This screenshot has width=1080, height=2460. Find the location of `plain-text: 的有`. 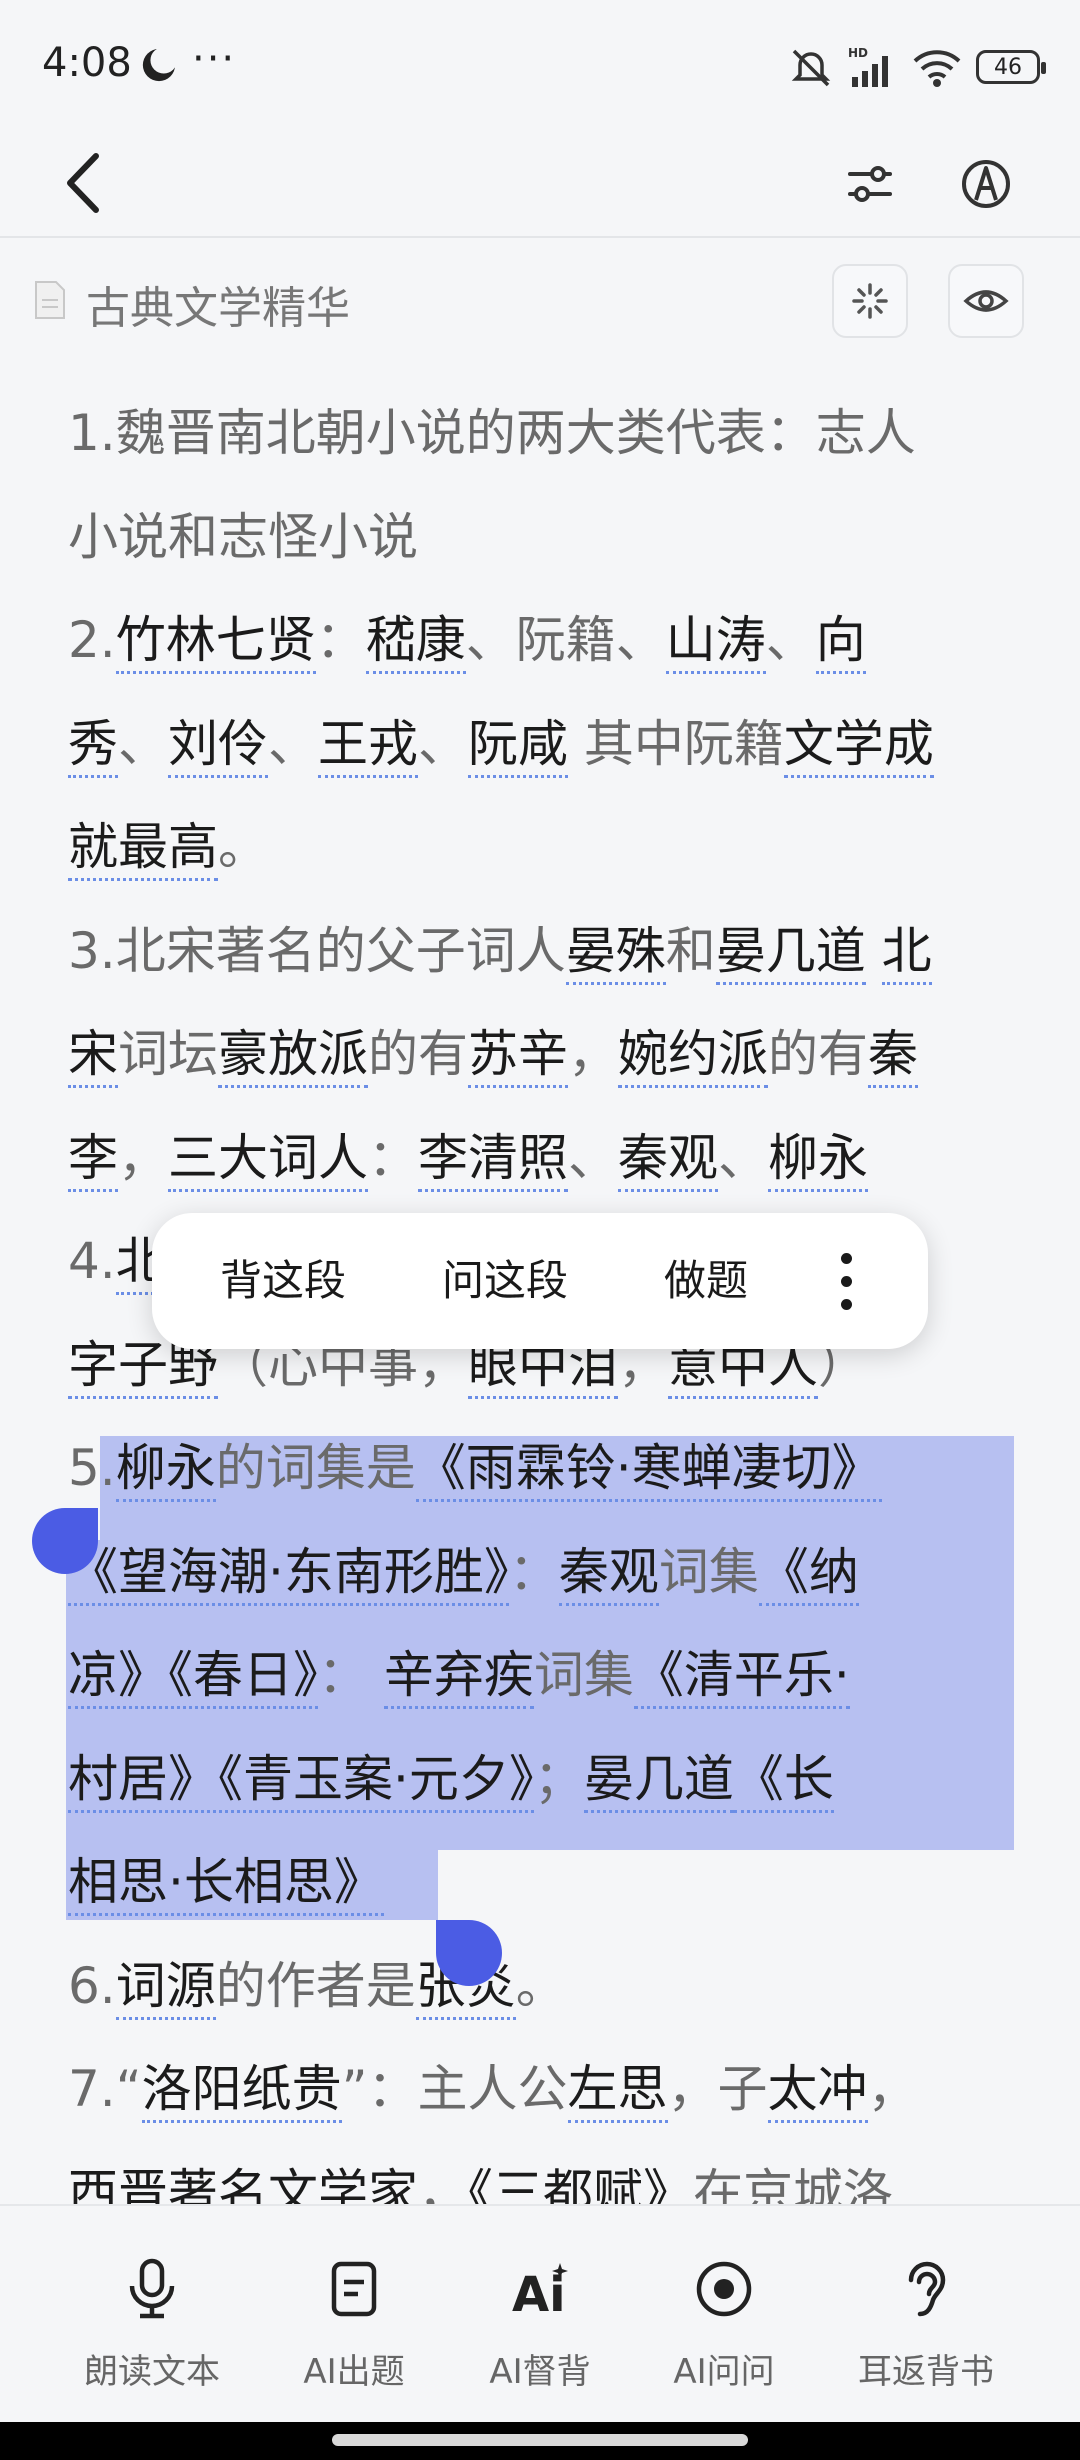

plain-text: 的有 is located at coordinates (418, 1054).